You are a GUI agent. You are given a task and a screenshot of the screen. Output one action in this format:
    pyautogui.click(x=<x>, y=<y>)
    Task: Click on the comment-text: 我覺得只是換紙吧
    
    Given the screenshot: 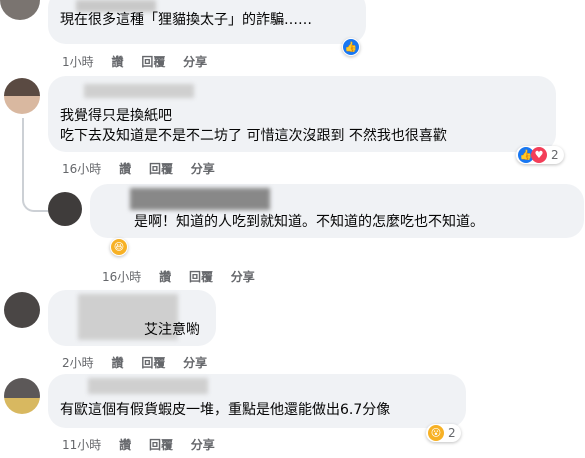 What is the action you would take?
    pyautogui.click(x=116, y=116)
    